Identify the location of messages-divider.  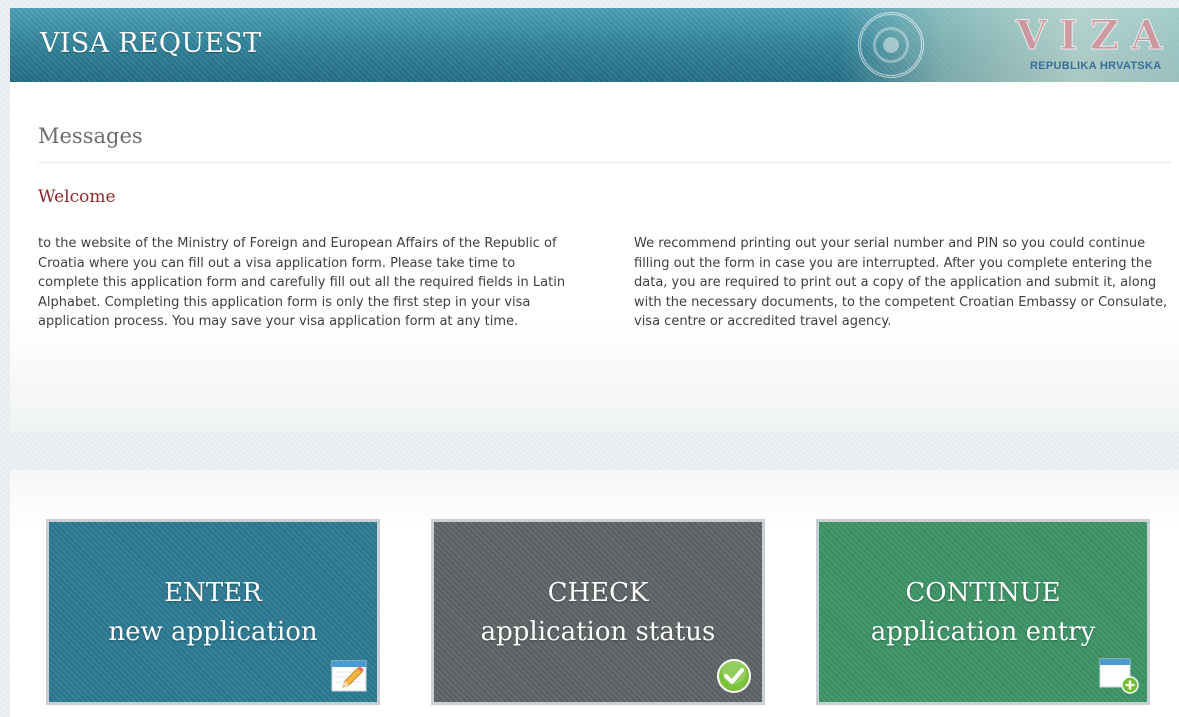
(605, 162).